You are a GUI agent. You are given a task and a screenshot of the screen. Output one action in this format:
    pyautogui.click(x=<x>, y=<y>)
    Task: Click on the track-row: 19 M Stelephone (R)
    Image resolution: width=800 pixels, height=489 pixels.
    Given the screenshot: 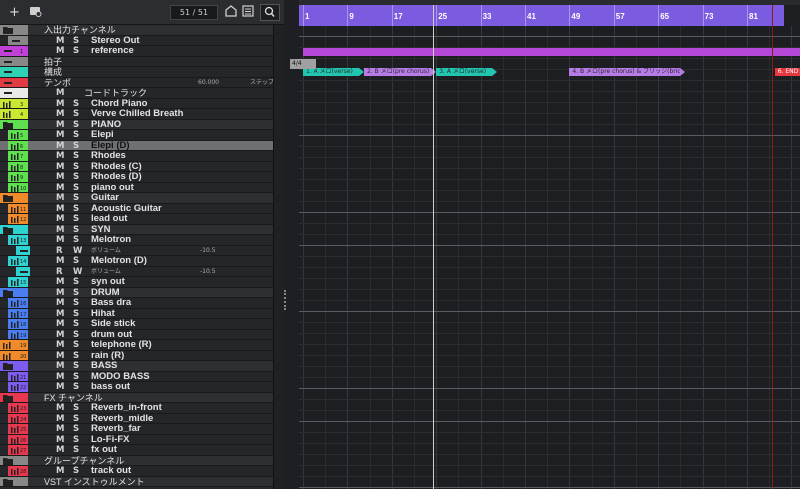 What is the action you would take?
    pyautogui.click(x=136, y=345)
    